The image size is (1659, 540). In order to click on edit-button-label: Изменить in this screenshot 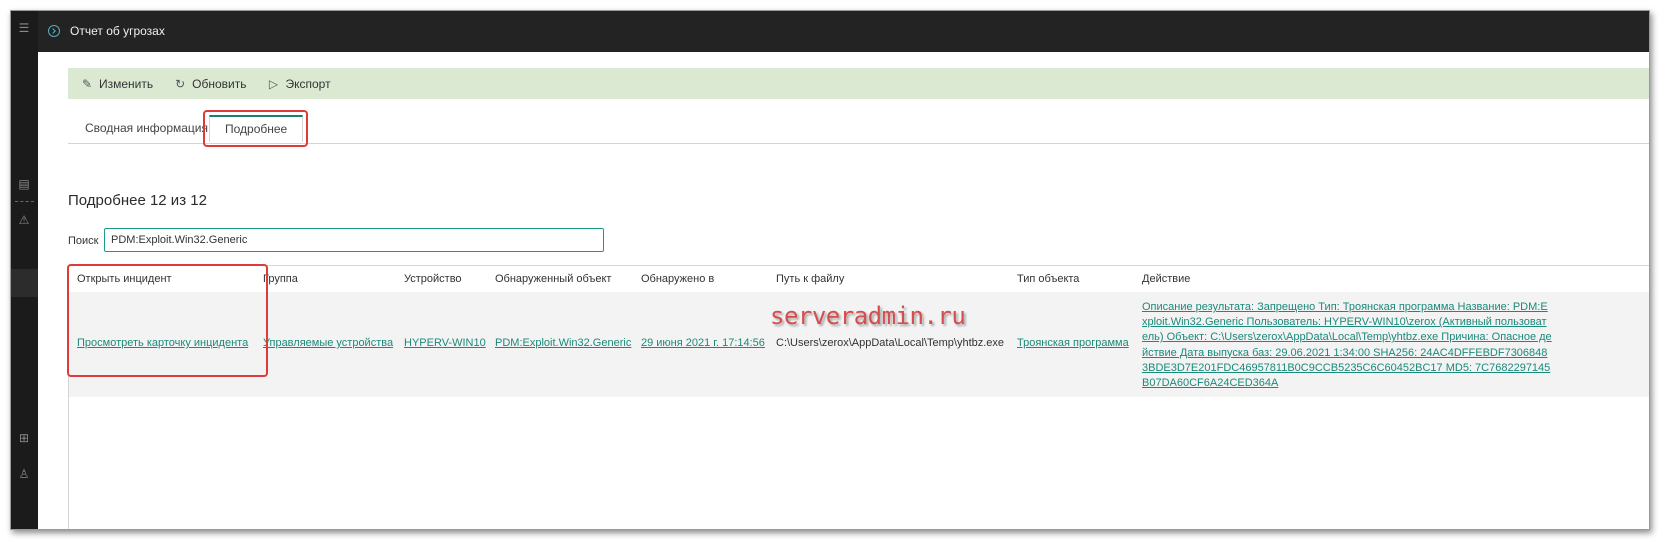, I will do `click(126, 83)`.